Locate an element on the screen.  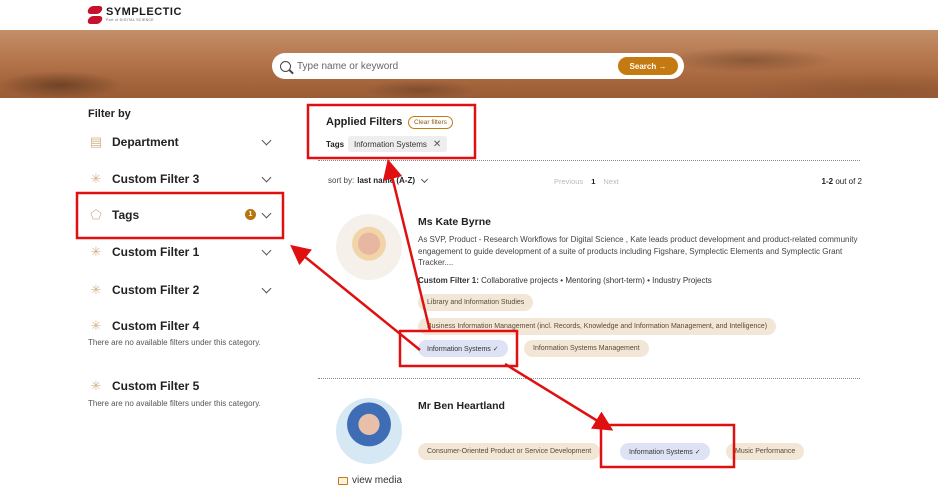
filter-label: Department is located at coordinates (145, 142).